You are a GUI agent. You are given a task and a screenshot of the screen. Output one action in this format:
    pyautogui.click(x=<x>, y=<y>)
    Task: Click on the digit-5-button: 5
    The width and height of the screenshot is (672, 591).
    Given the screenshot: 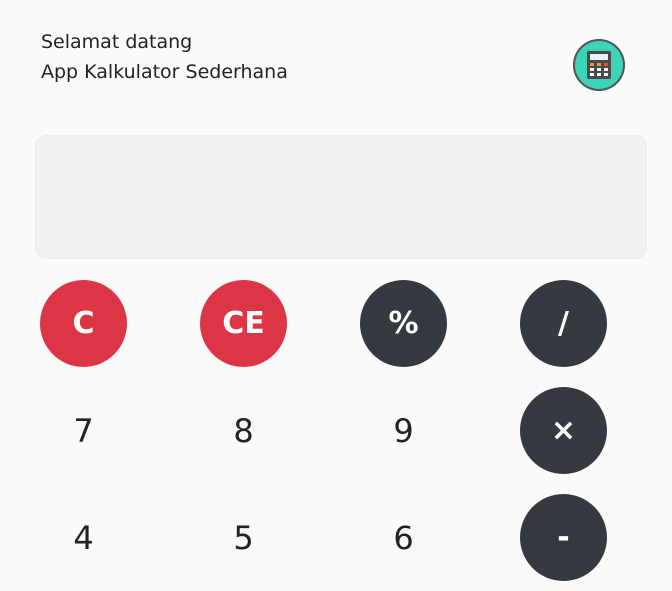 What is the action you would take?
    pyautogui.click(x=243, y=537)
    